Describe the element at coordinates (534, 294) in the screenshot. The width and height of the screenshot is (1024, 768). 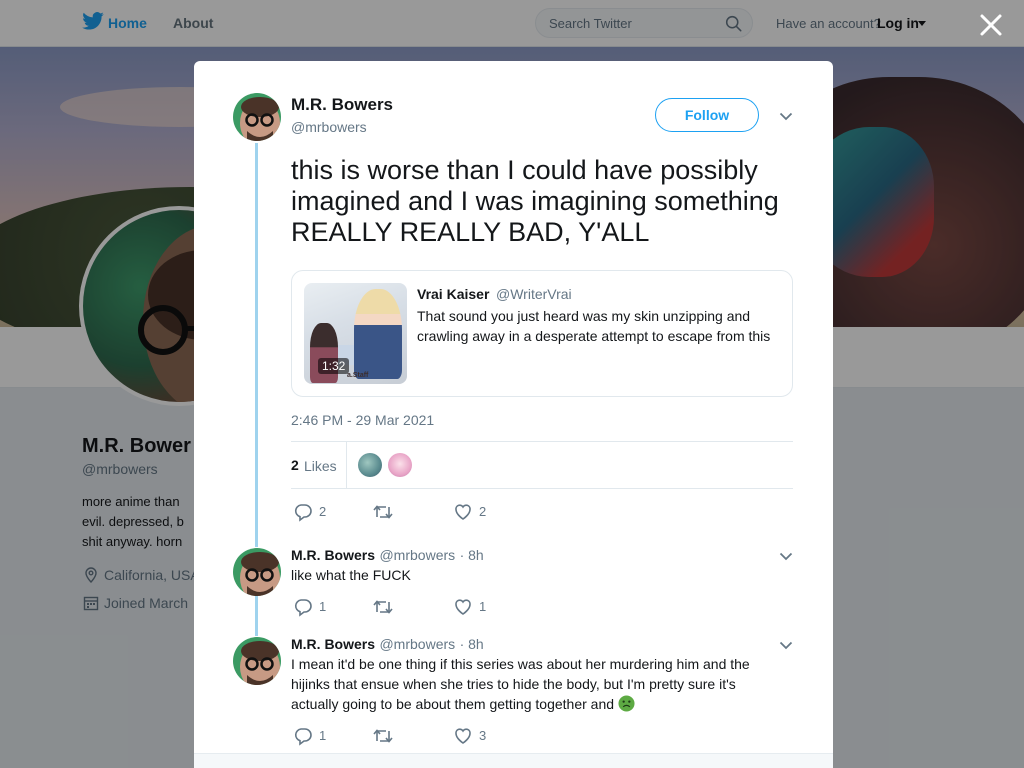
I see `quoted-author-handle: @WriterVrai` at that location.